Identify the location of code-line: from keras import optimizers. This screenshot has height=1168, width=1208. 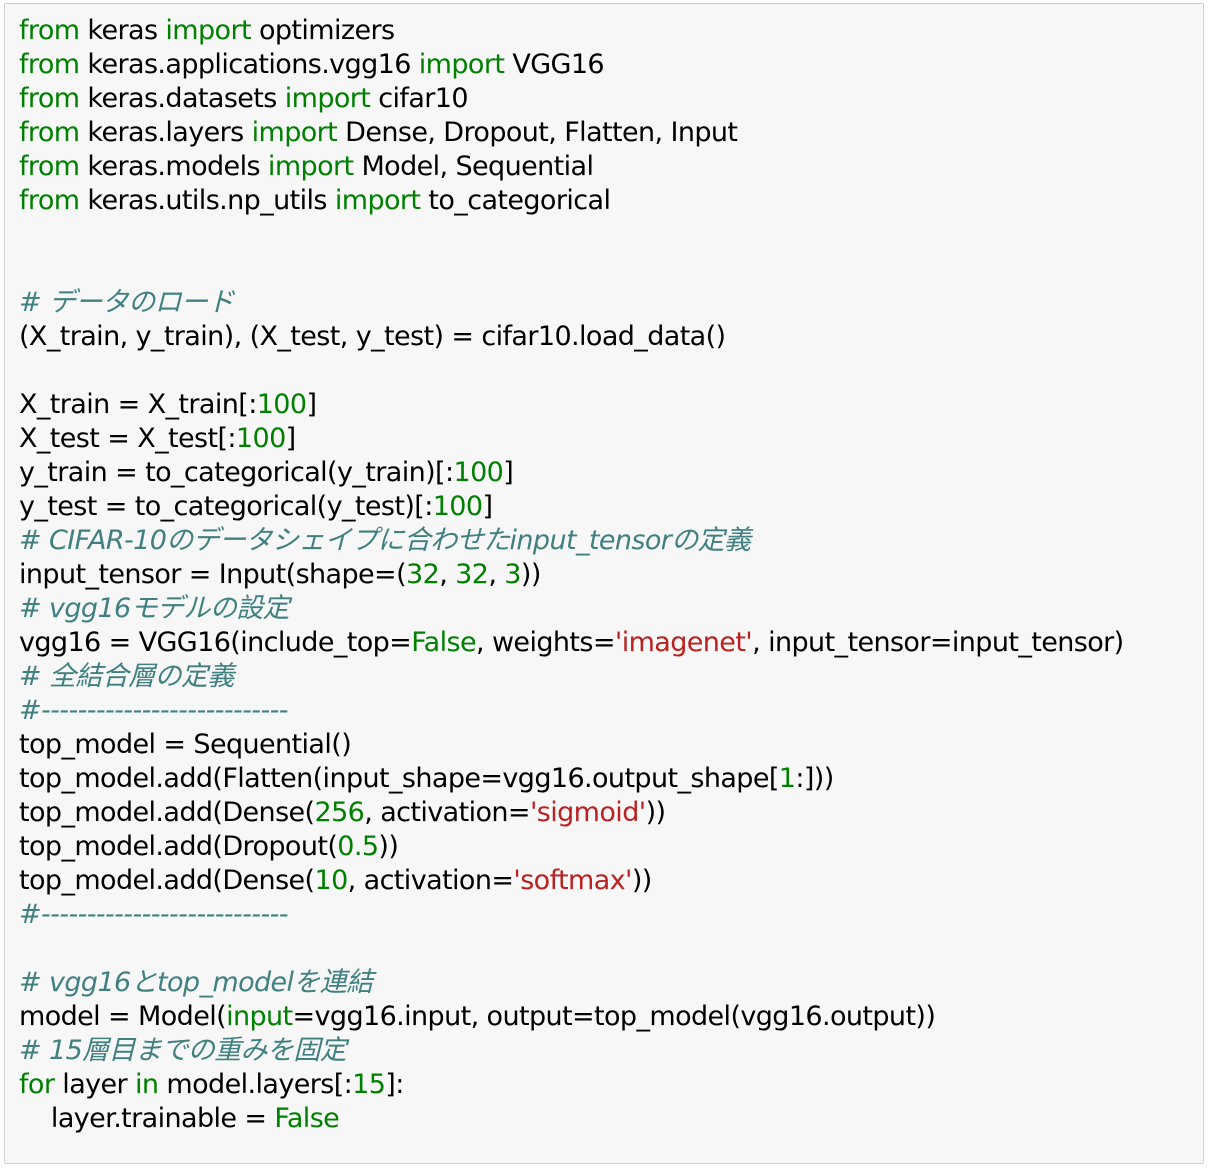
(571, 31).